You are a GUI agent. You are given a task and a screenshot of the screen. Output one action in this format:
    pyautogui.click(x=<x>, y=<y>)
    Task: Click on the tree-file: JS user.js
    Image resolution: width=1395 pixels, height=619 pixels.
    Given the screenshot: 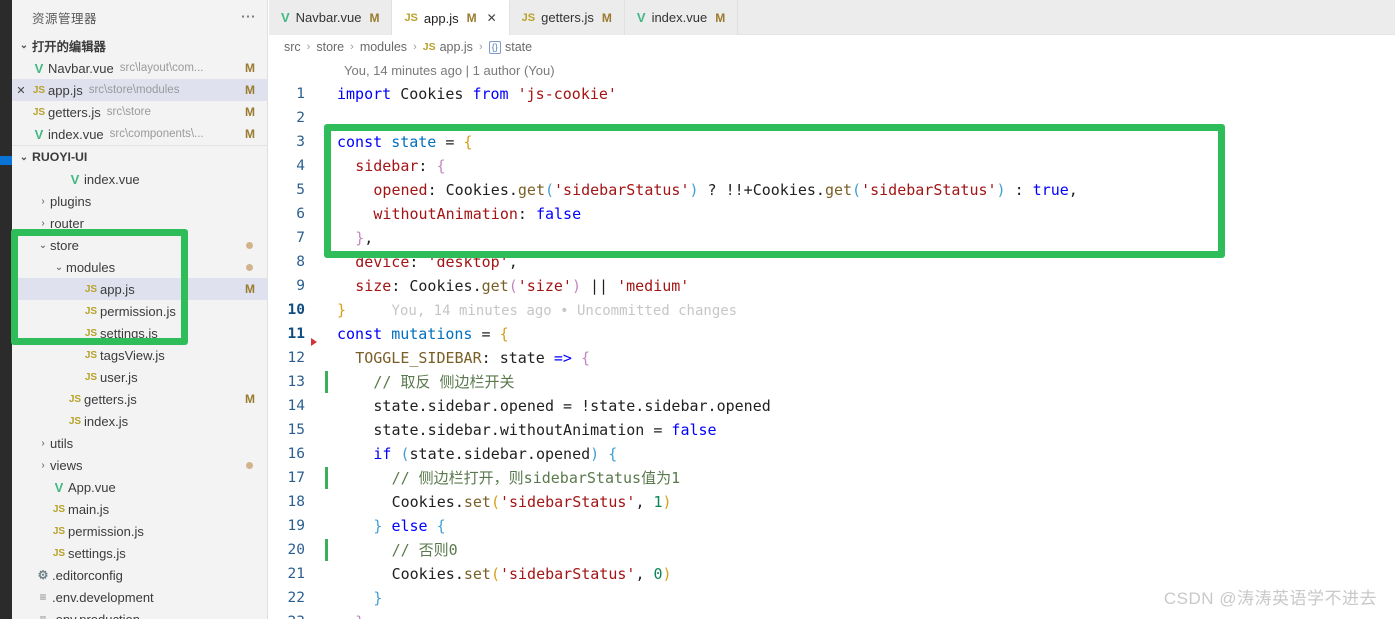 What is the action you would take?
    pyautogui.click(x=139, y=377)
    